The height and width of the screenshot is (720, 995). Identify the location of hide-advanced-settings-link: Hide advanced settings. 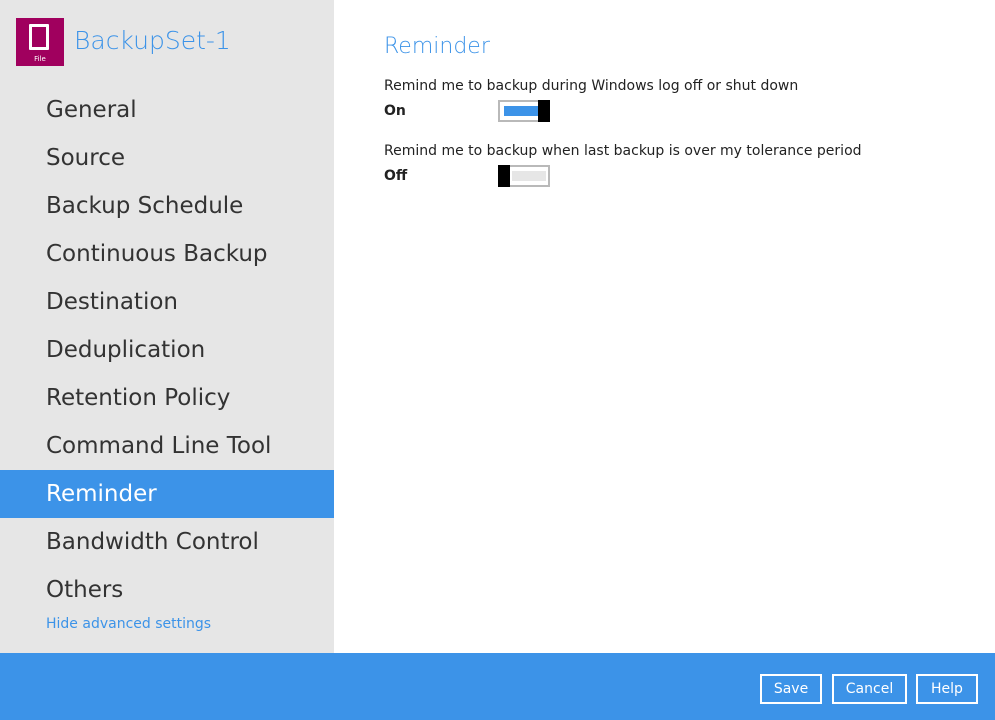
(128, 624).